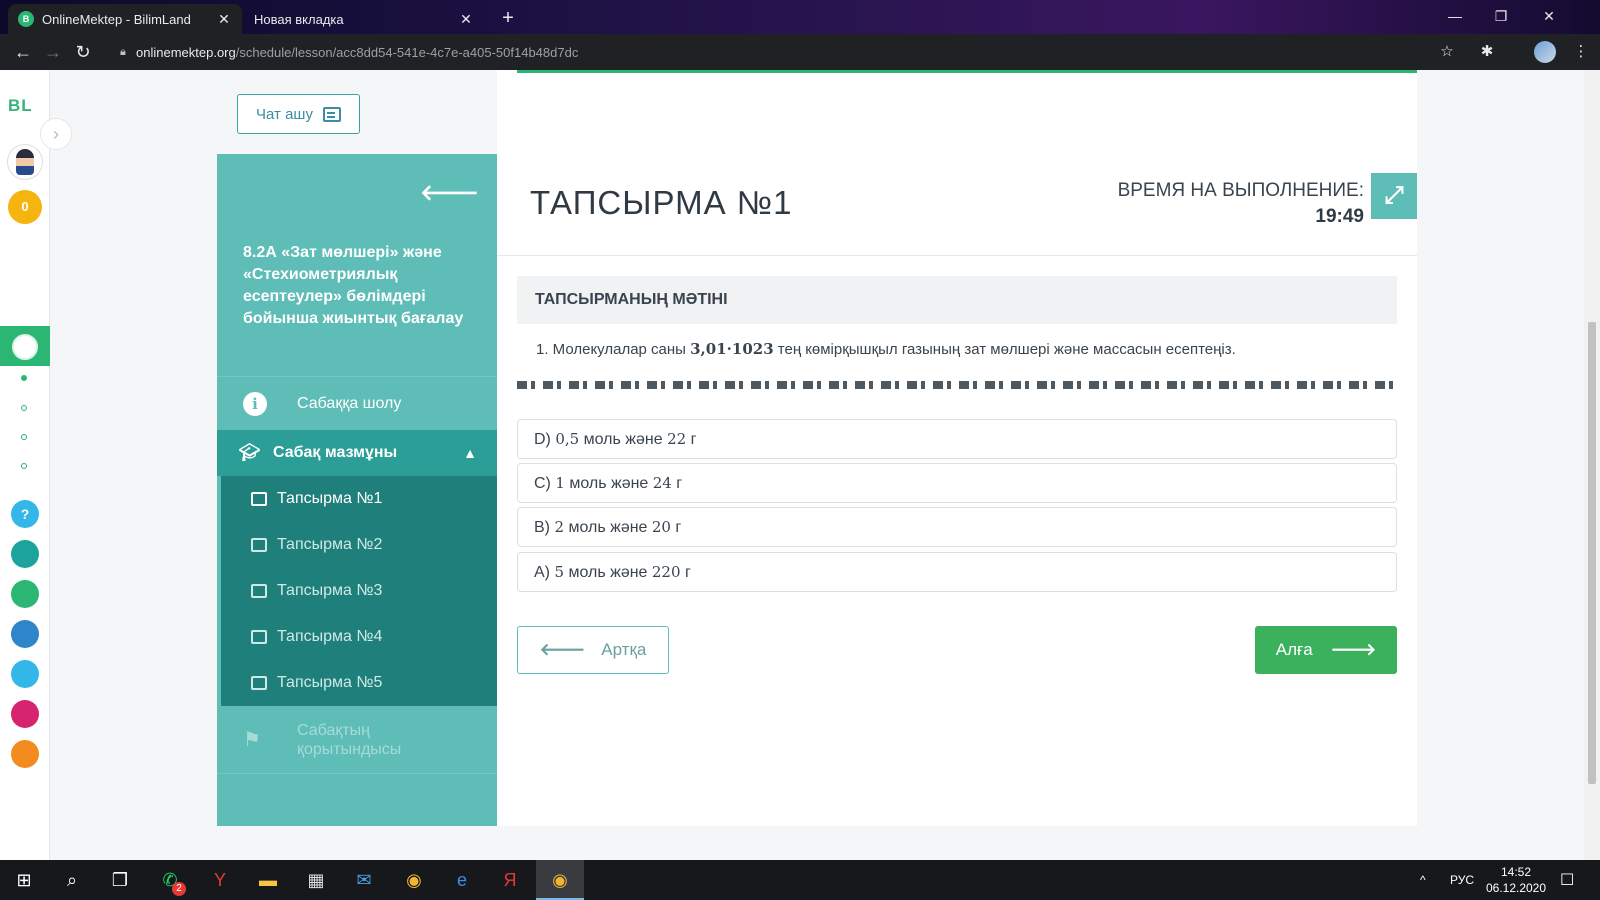 This screenshot has height=900, width=1600. Describe the element at coordinates (449, 193) in the screenshot. I see `collapse-arrow-left-icon: 🡐` at that location.